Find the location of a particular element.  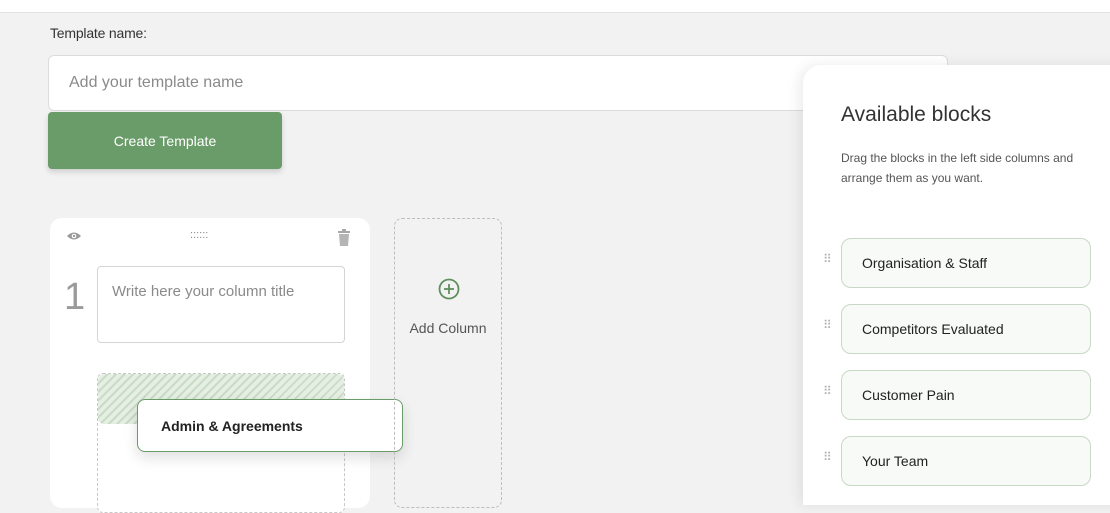

block-chip: Your Team is located at coordinates (966, 461).